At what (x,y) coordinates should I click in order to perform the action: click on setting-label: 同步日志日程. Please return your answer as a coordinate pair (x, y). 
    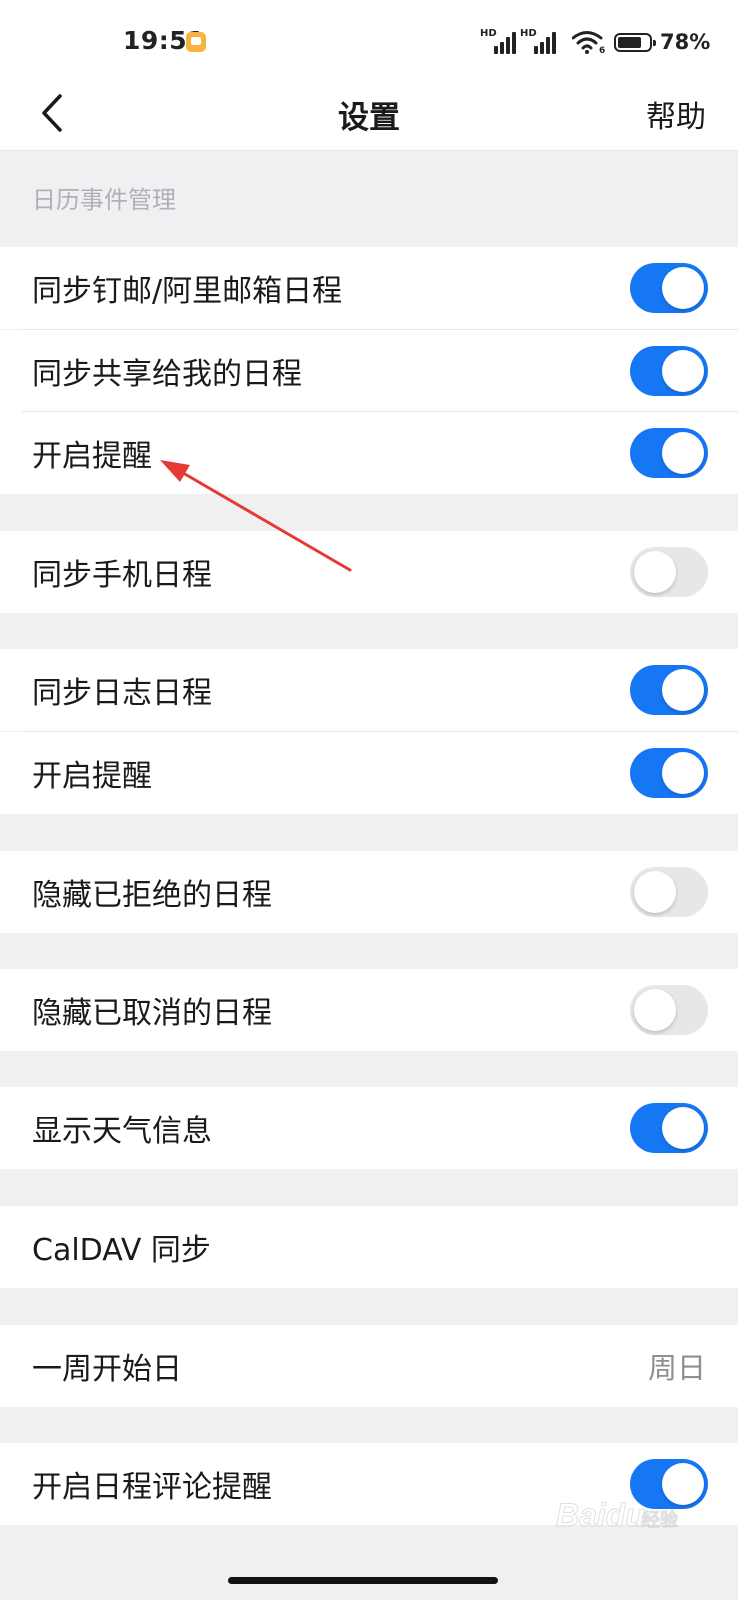
    Looking at the image, I should click on (122, 693).